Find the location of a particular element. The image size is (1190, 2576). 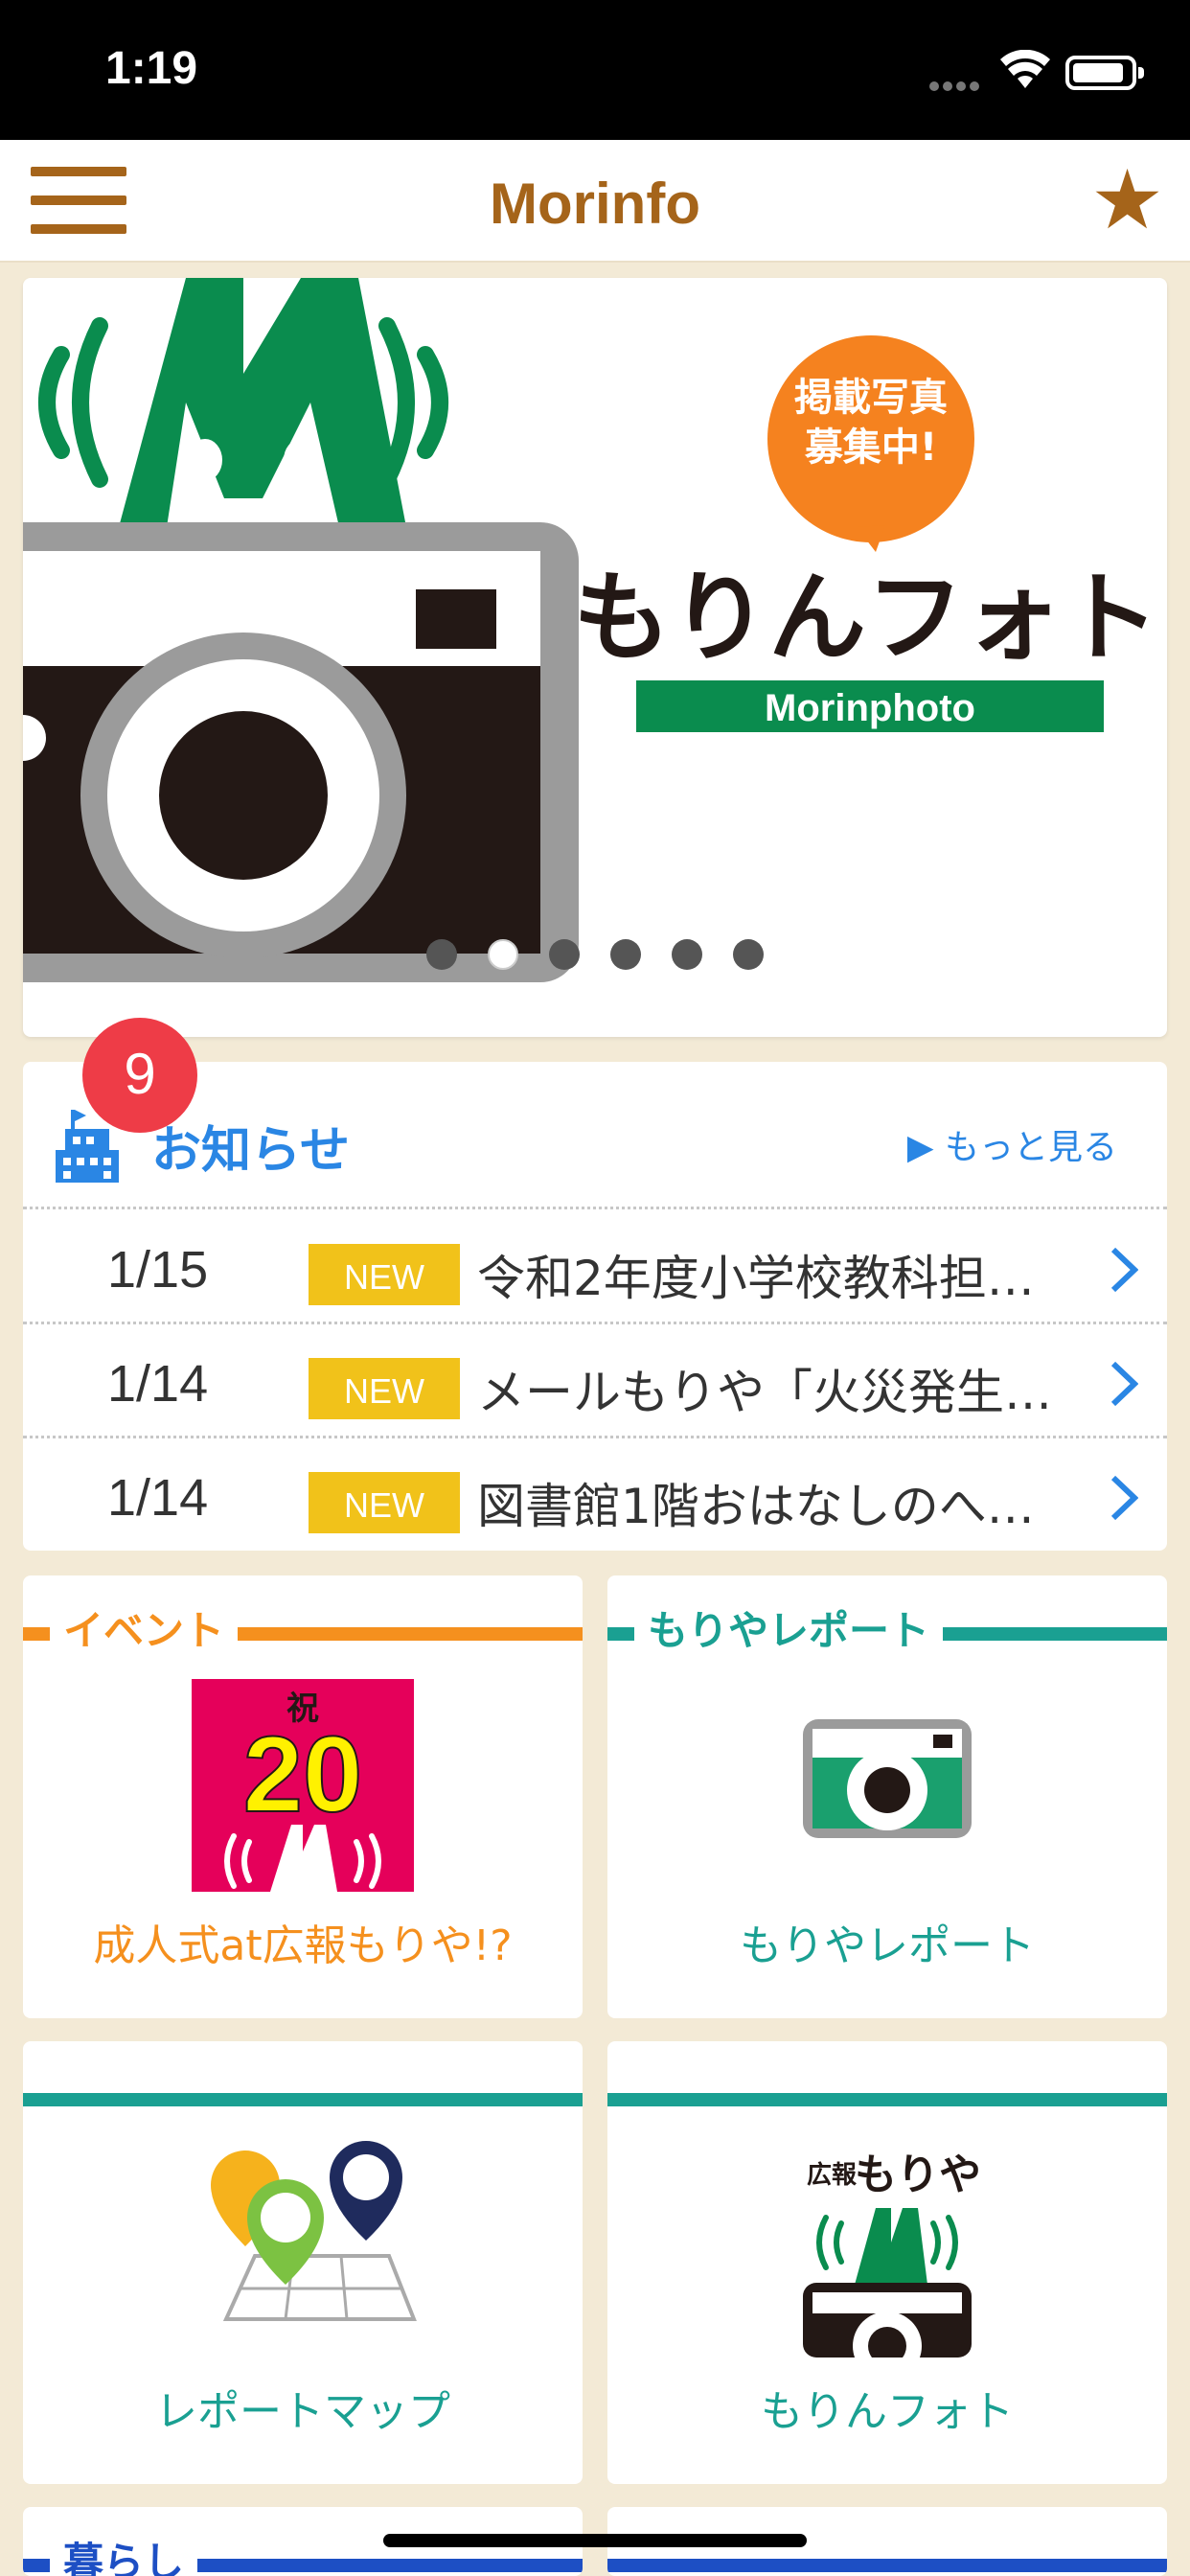

favorite-star-icon: ★ is located at coordinates (1127, 200).